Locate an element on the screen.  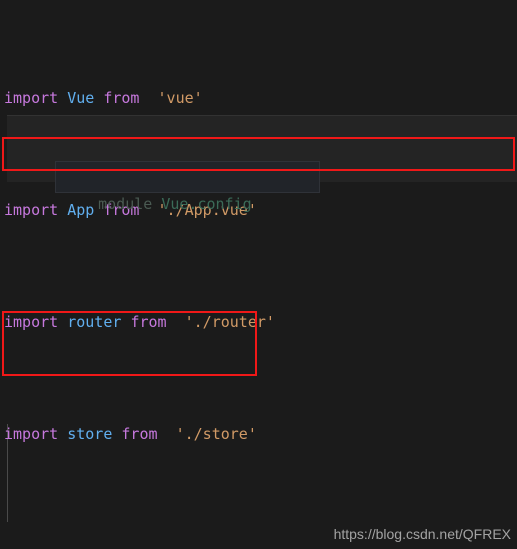
token-identifier-router: router is located at coordinates (94, 322).